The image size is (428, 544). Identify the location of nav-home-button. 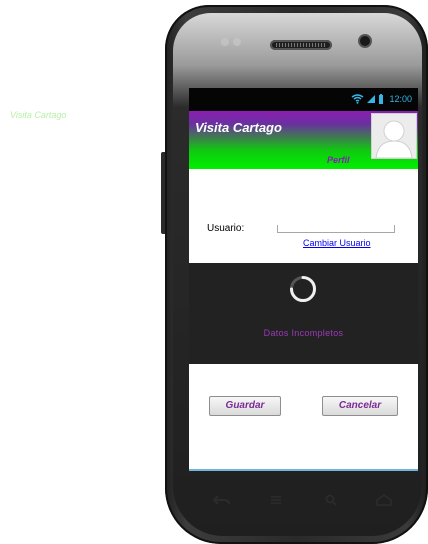
(384, 500).